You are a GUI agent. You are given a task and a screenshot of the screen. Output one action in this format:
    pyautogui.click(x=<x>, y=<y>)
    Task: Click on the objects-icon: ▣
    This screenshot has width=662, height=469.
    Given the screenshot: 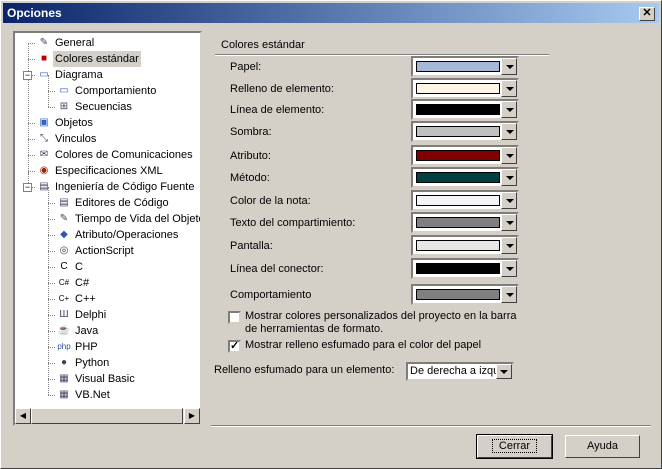 What is the action you would take?
    pyautogui.click(x=44, y=122)
    